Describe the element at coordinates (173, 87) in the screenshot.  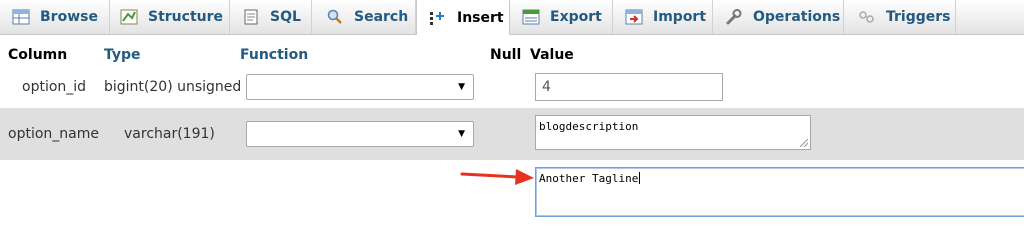
I see `column-type: bigint(20) unsigned` at that location.